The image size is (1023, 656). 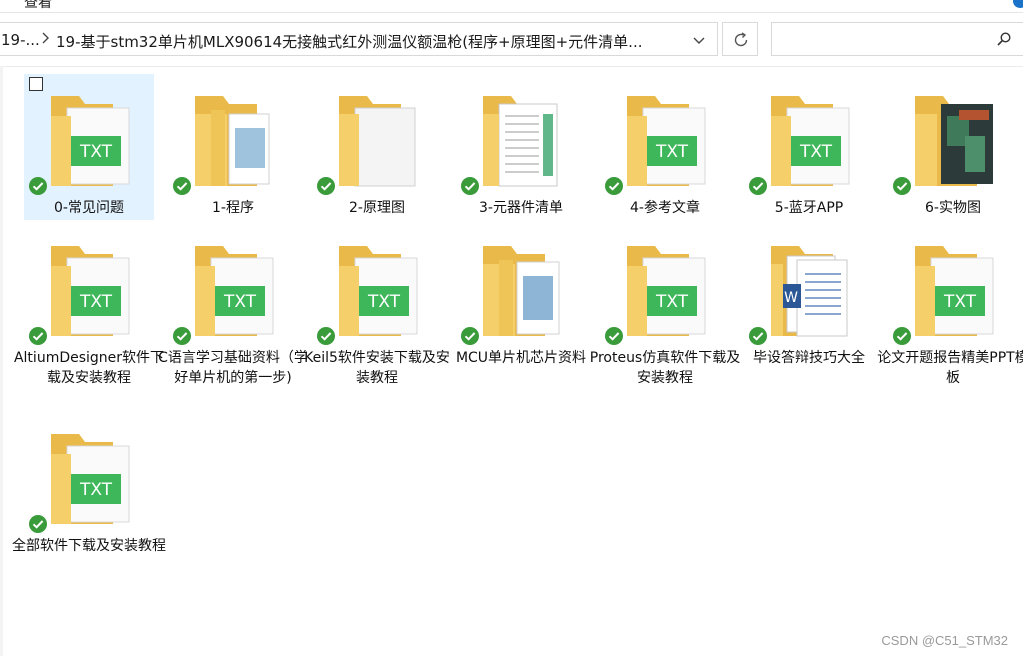 I want to click on item-label: 2-原理图, so click(x=377, y=208).